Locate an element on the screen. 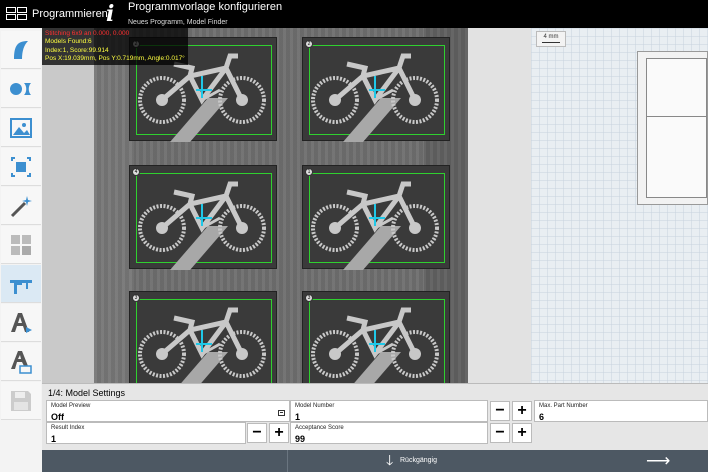 The width and height of the screenshot is (708, 472). magic-wand-icon is located at coordinates (21, 206).